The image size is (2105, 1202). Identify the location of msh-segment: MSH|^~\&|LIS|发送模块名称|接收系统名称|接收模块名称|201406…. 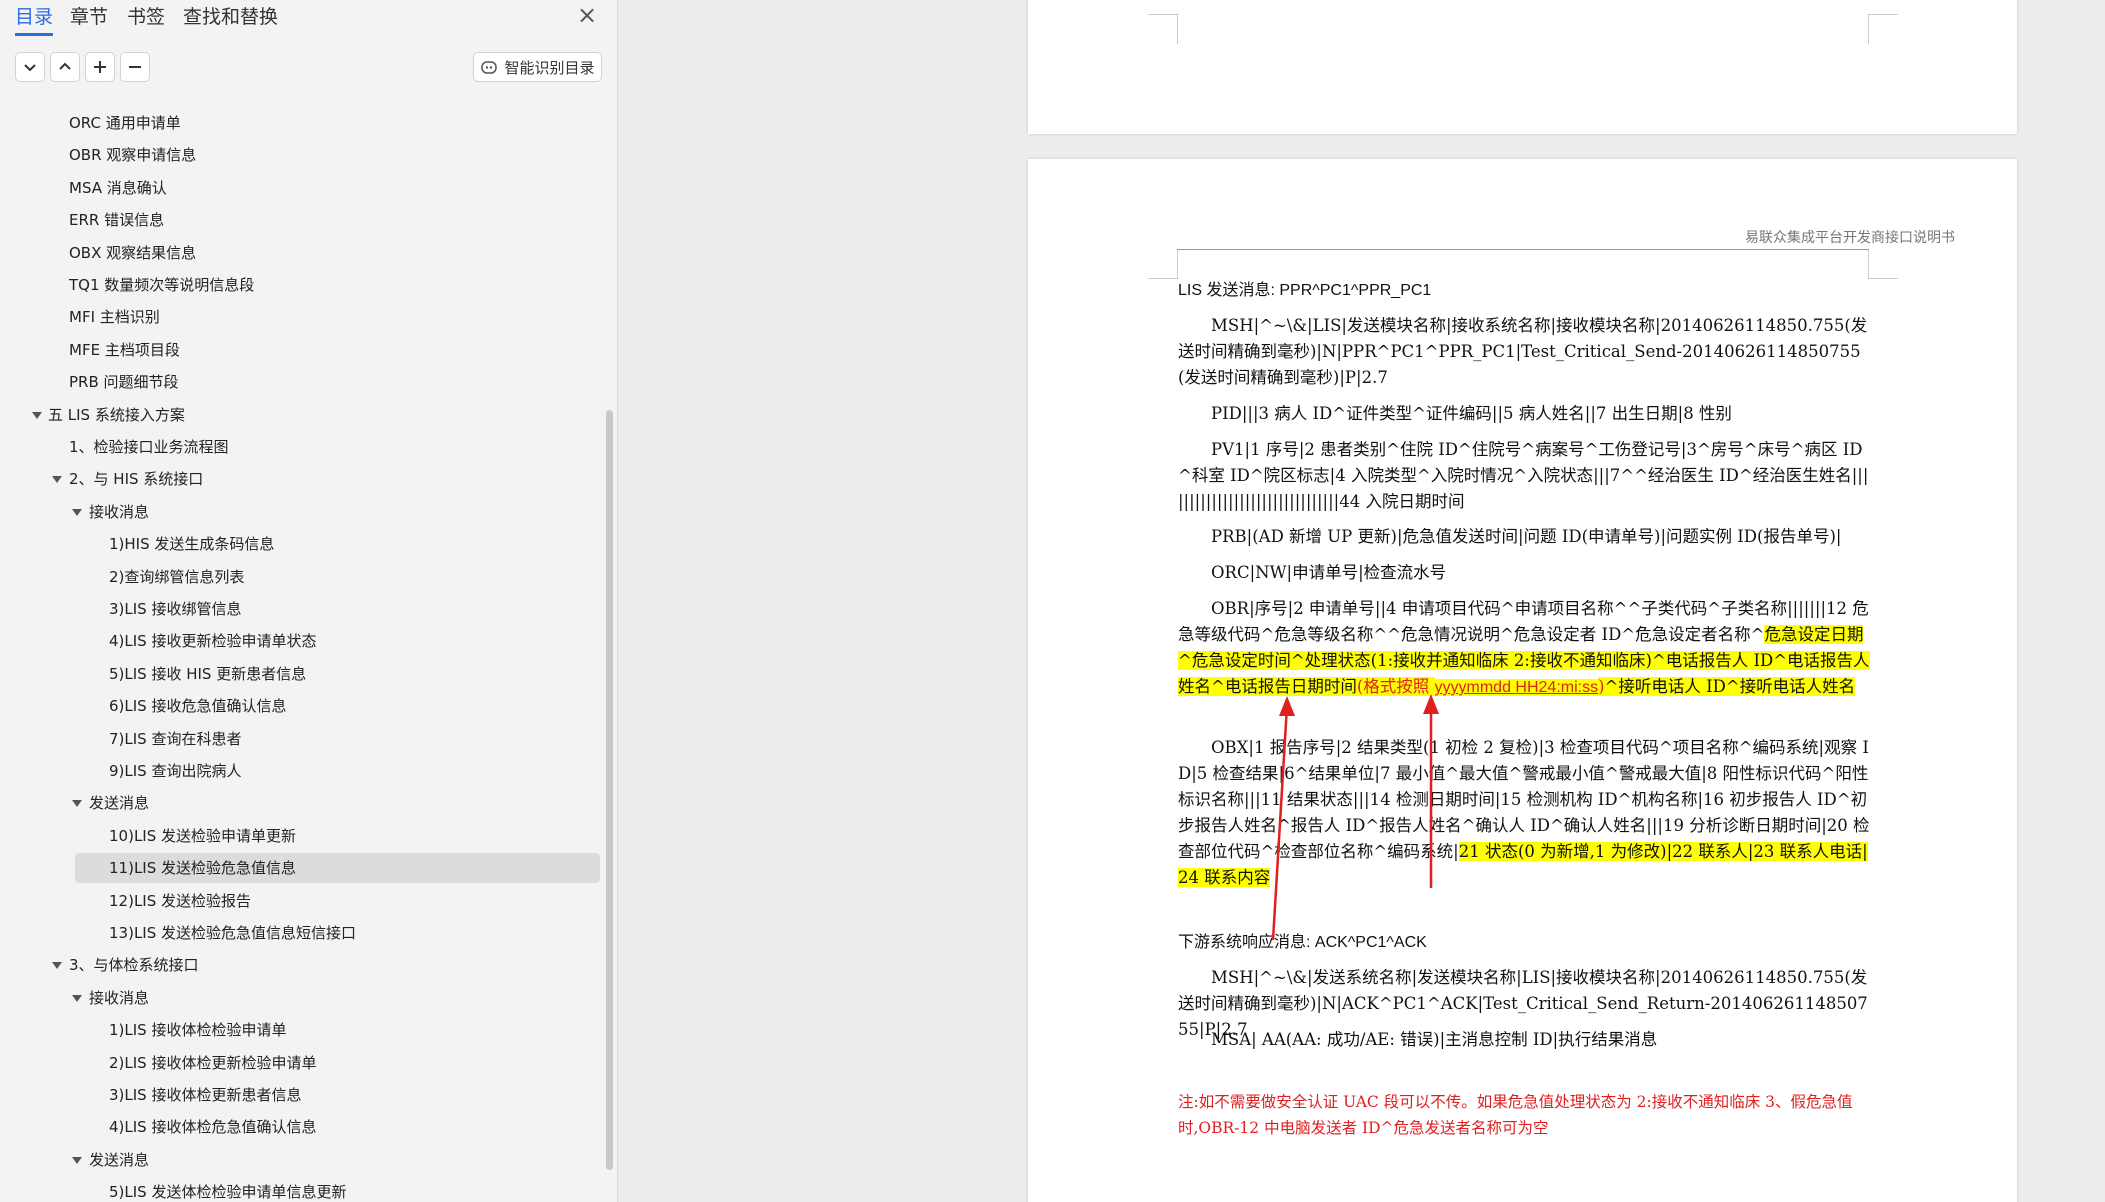
(1523, 351).